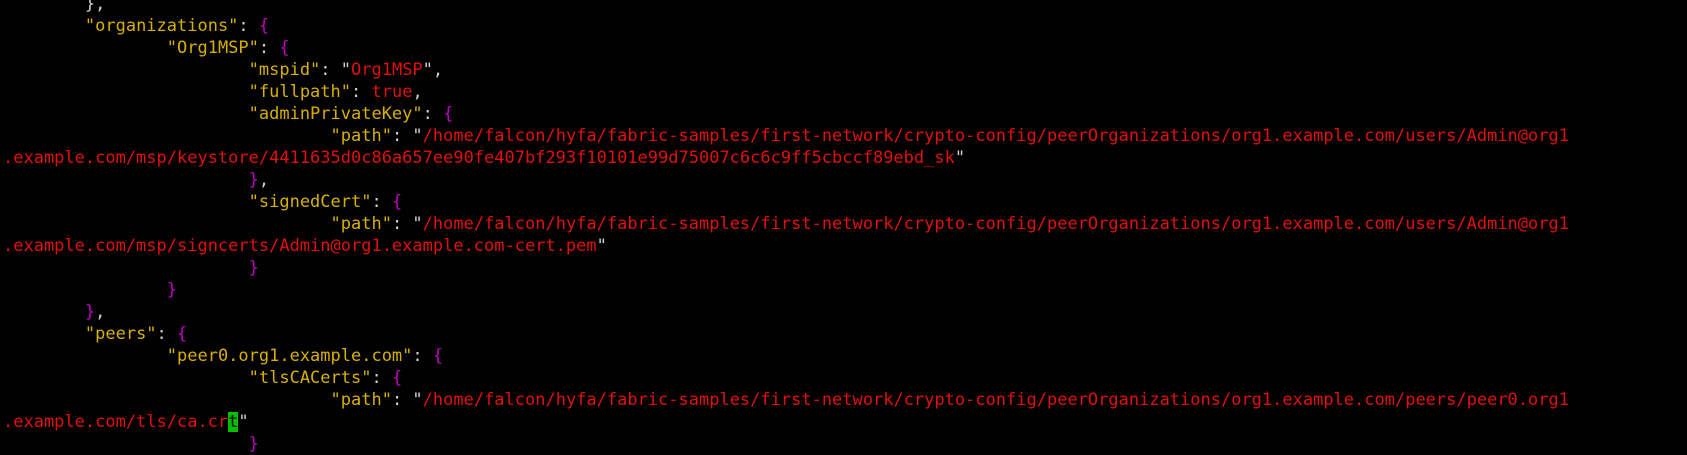 The width and height of the screenshot is (1687, 455). I want to click on punctuation: },, so click(95, 7).